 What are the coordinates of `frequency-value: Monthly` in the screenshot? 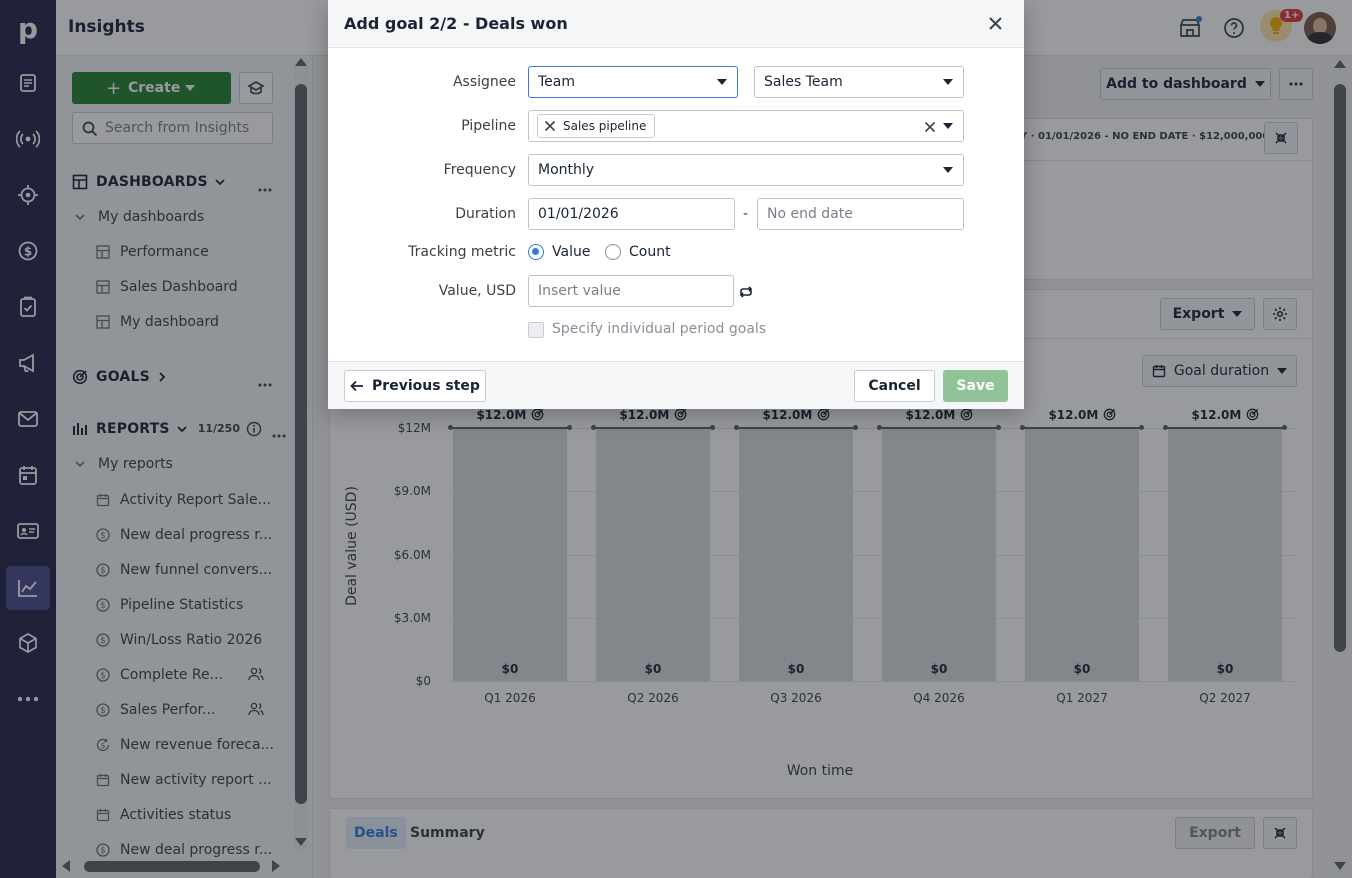 It's located at (566, 170).